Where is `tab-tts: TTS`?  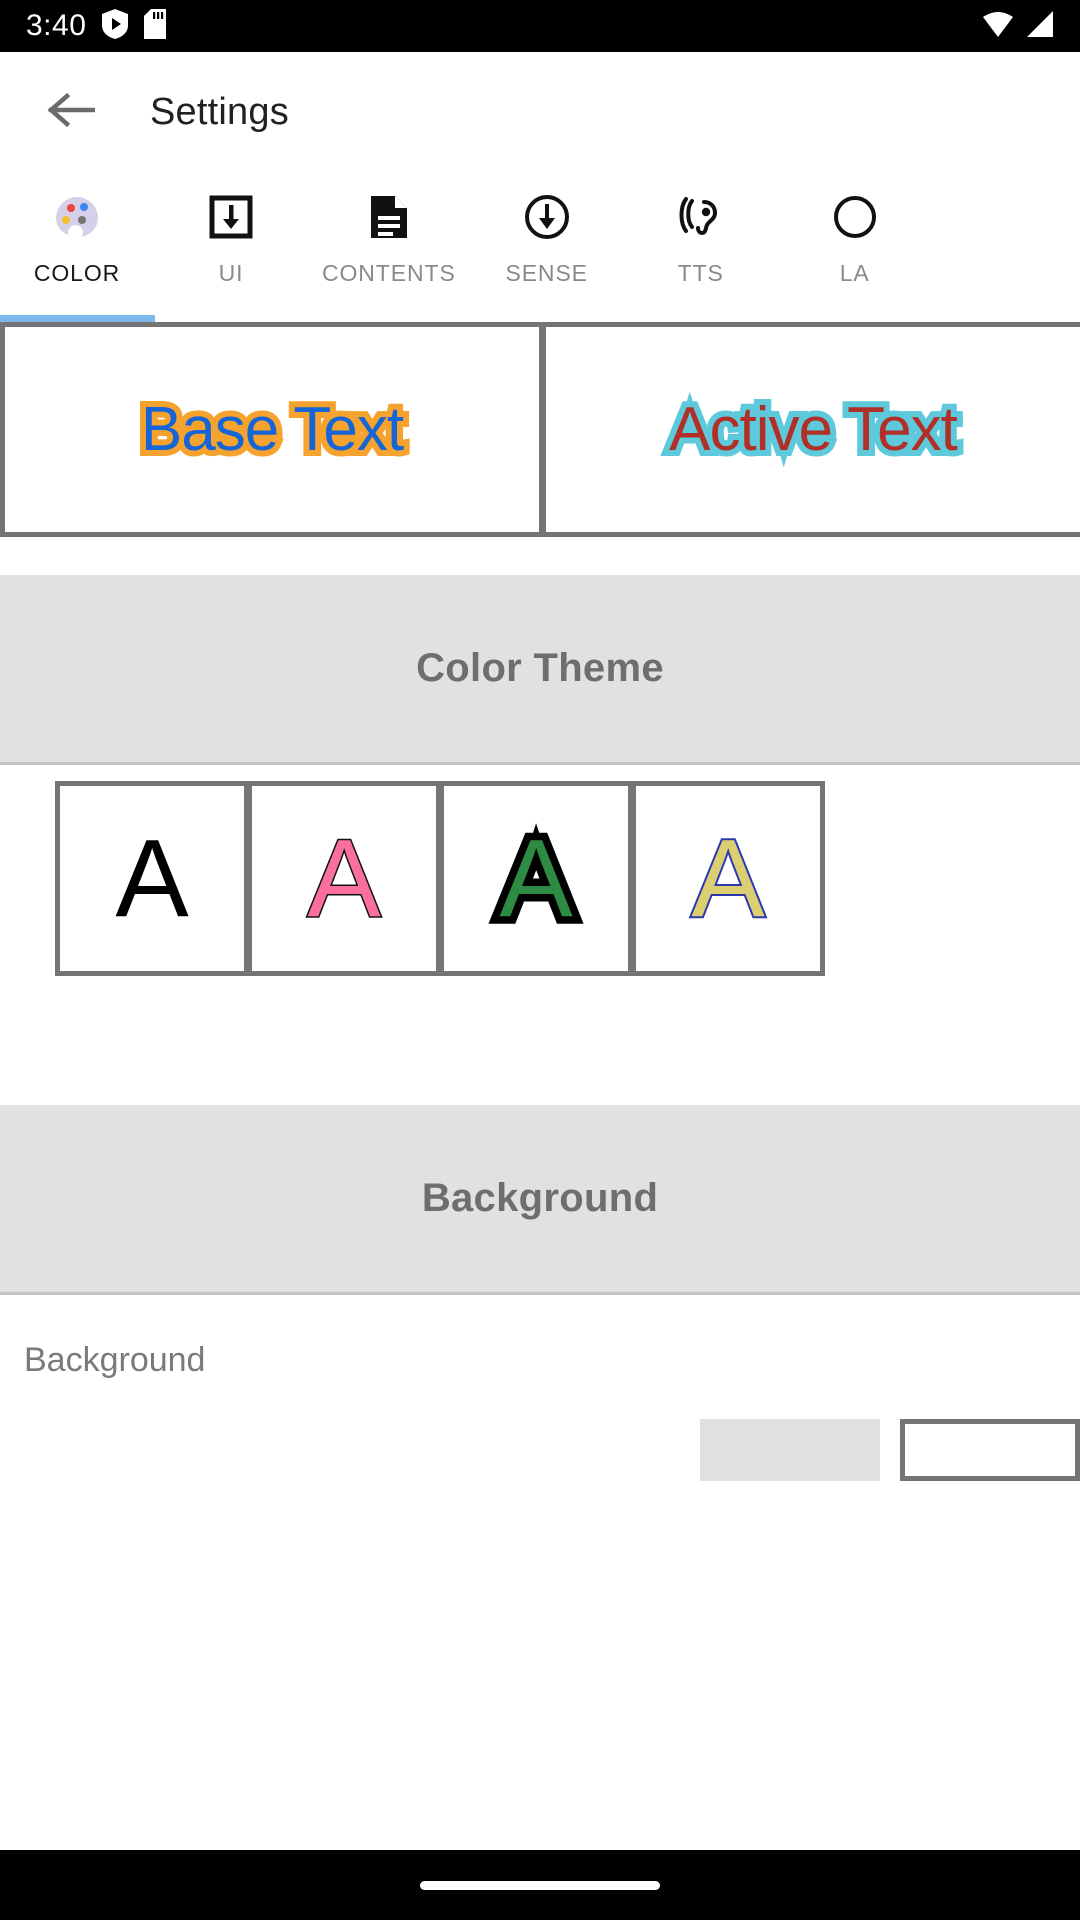 tab-tts: TTS is located at coordinates (701, 229).